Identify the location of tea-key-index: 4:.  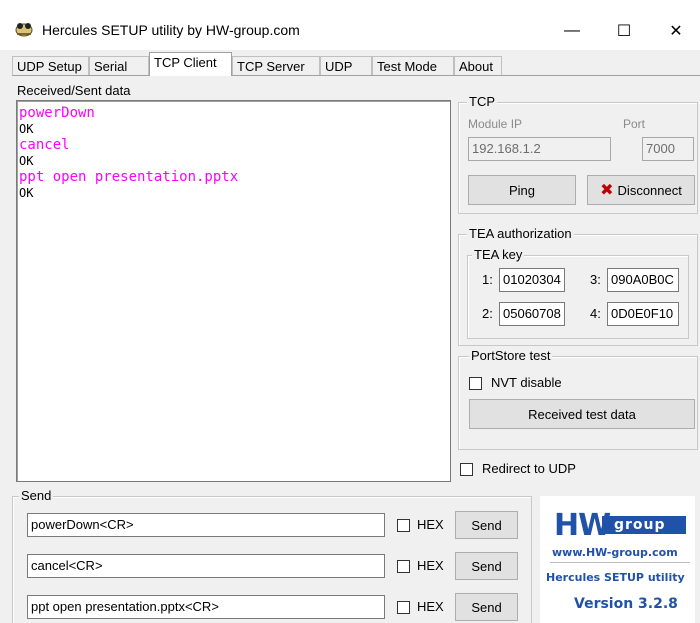
(595, 313).